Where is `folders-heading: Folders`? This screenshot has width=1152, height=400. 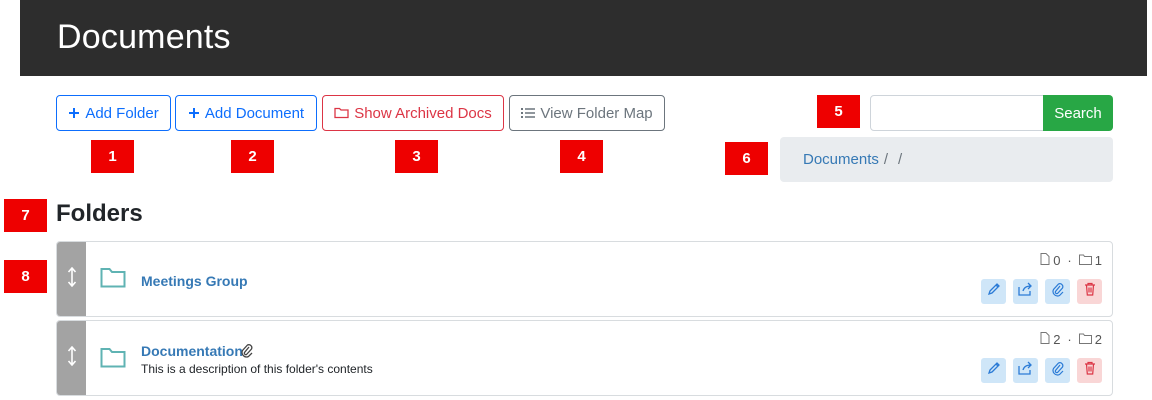
folders-heading: Folders is located at coordinates (99, 213).